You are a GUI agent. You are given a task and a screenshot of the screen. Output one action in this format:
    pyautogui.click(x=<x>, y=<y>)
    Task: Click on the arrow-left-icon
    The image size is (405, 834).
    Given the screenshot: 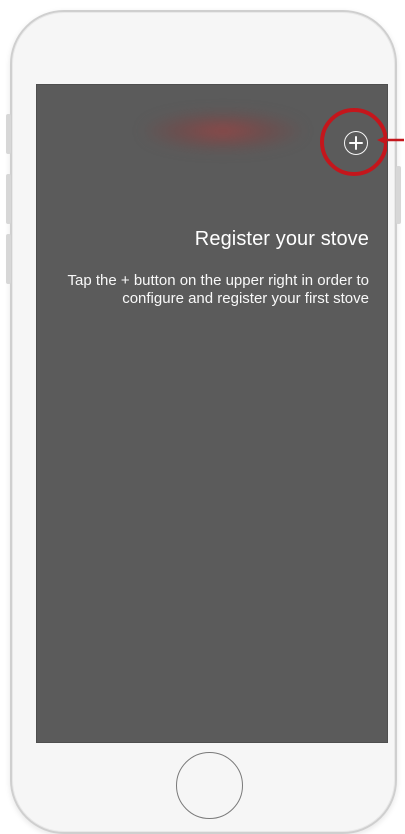 What is the action you would take?
    pyautogui.click(x=390, y=140)
    